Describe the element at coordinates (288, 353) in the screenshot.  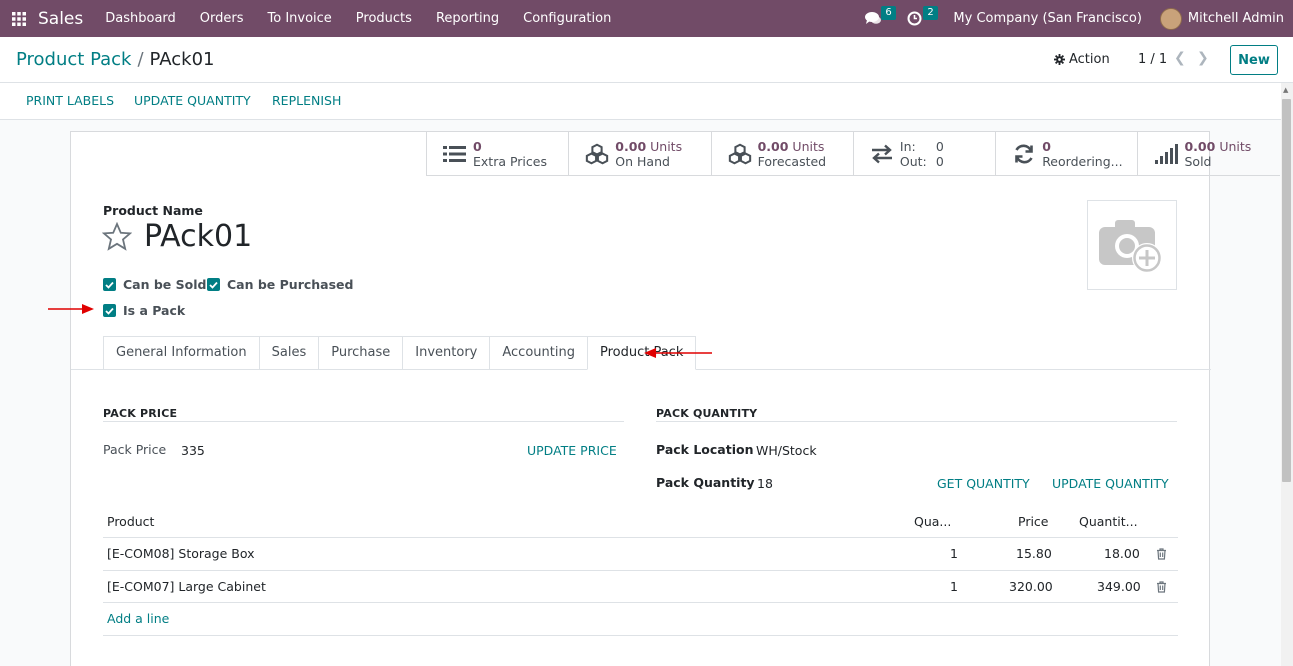
I see `tab-sales: Sales` at that location.